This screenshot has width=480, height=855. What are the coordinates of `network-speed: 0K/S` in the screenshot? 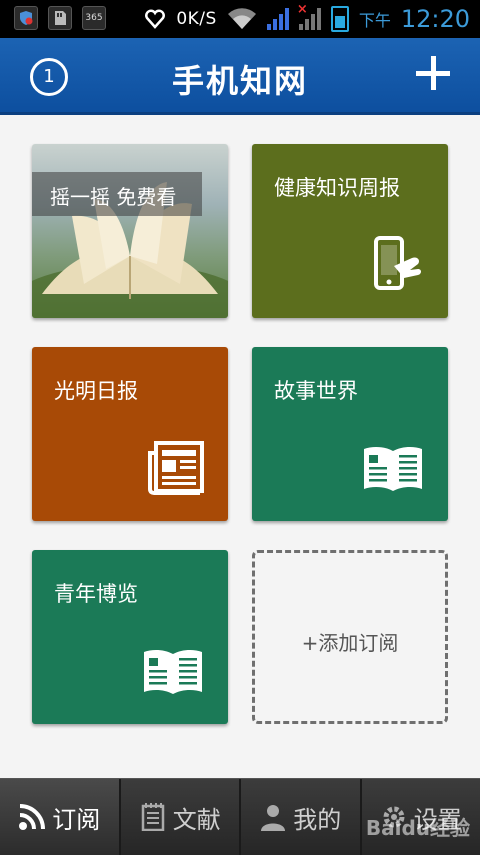 It's located at (196, 19).